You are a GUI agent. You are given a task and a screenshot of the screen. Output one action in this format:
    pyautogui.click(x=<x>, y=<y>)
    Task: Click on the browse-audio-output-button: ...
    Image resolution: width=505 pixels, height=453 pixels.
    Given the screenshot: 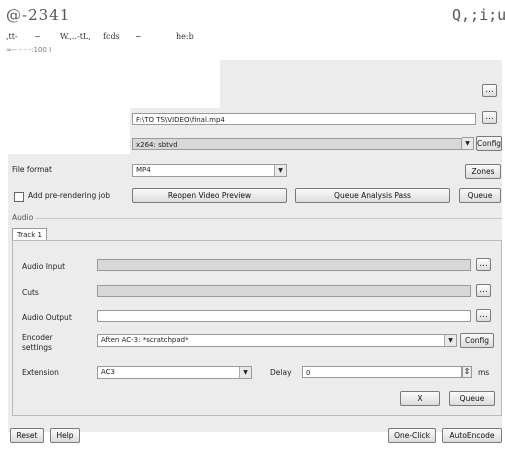 What is the action you would take?
    pyautogui.click(x=483, y=315)
    